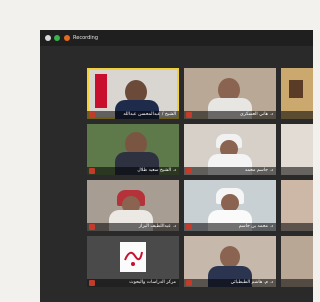 The height and width of the screenshot is (302, 320). Describe the element at coordinates (133, 205) in the screenshot. I see `video-tile: د. عبداللطيف البزاز` at that location.